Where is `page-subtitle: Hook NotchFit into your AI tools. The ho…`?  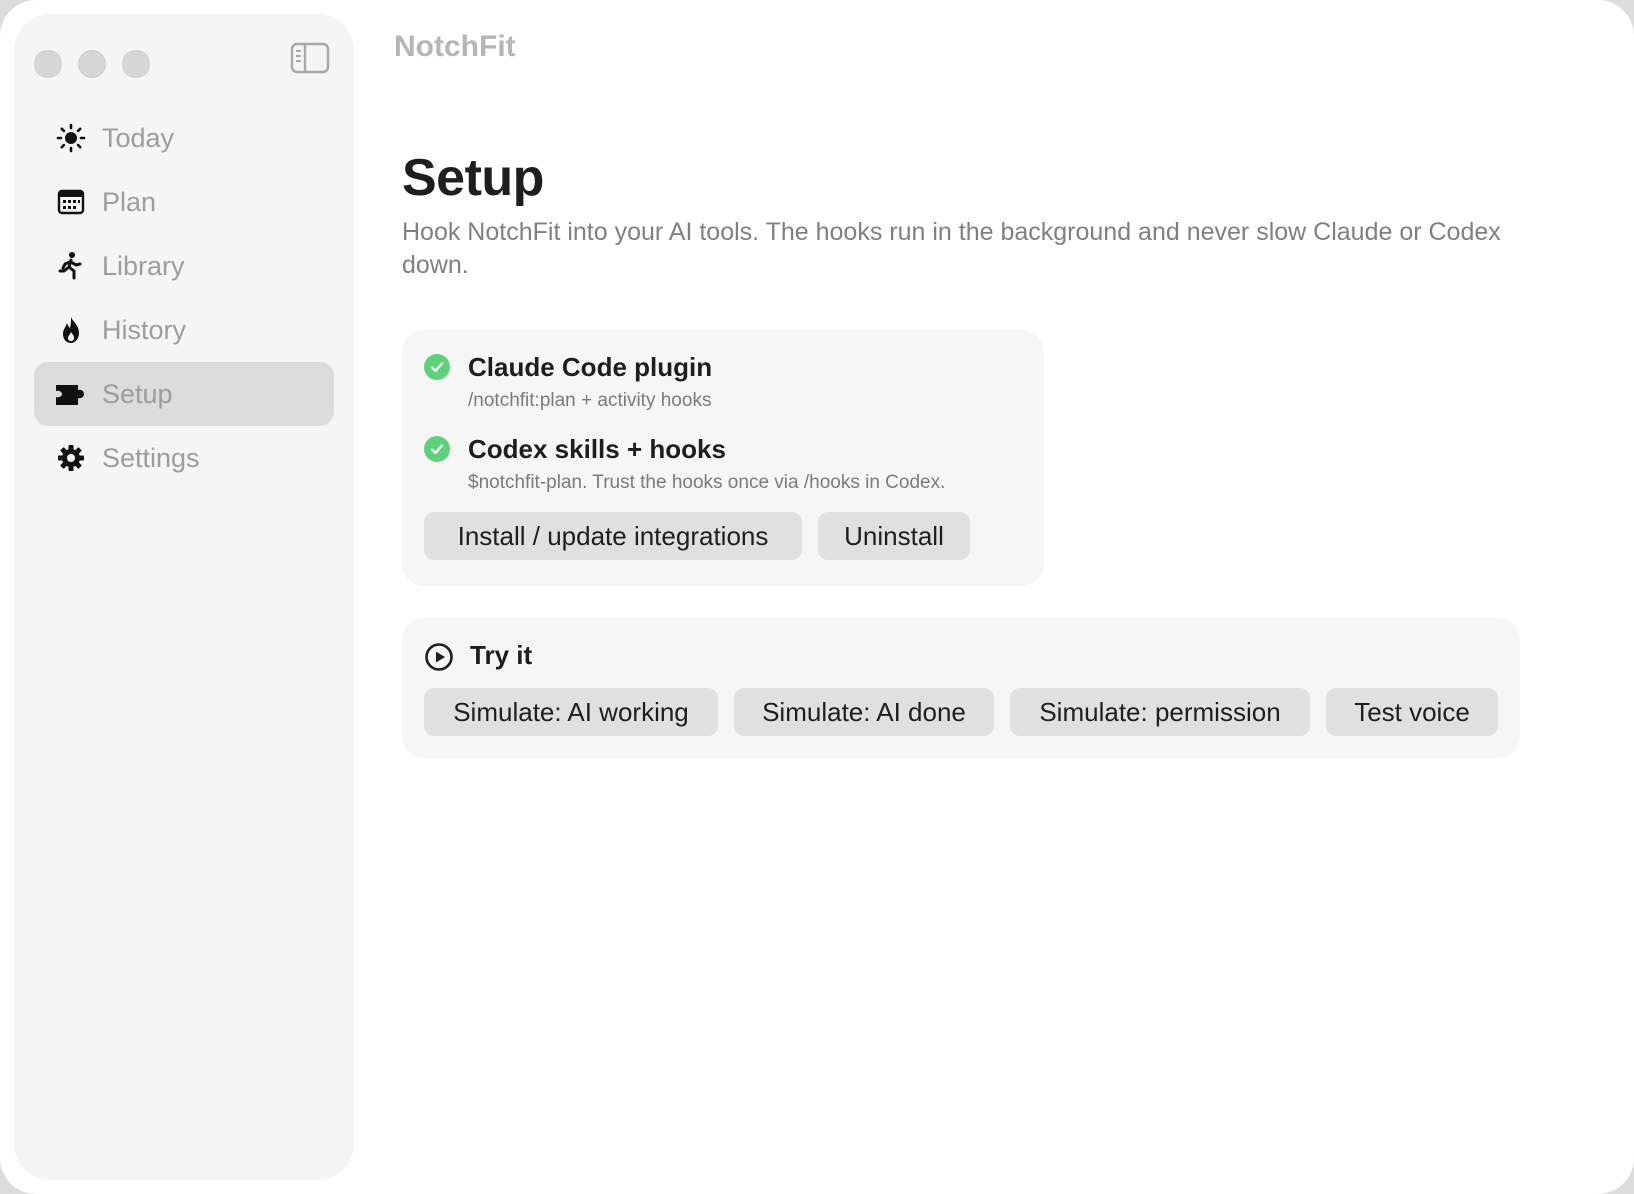
page-subtitle: Hook NotchFit into your AI tools. The ho… is located at coordinates (951, 248).